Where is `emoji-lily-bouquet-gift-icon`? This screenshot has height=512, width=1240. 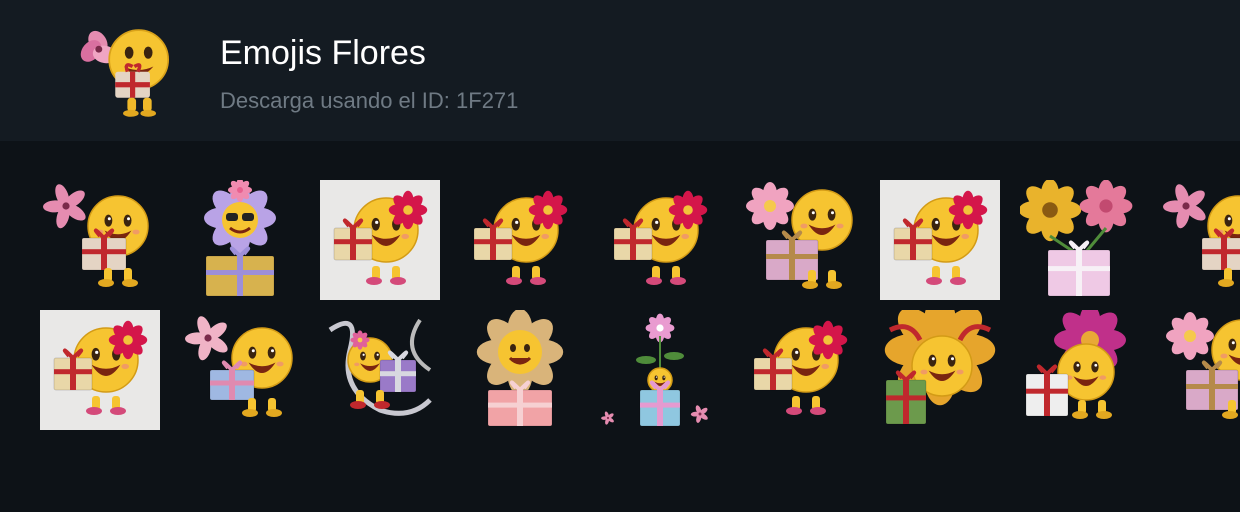 emoji-lily-bouquet-gift-icon is located at coordinates (239, 366).